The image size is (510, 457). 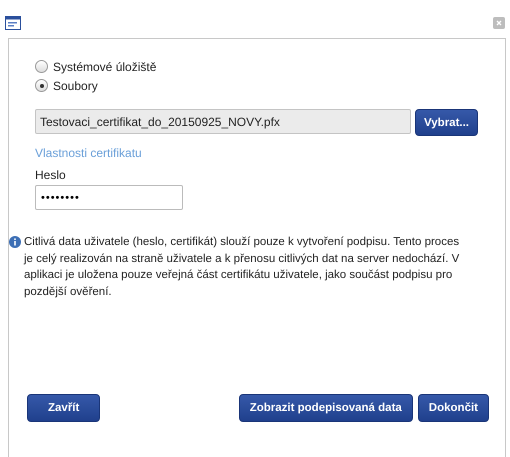 What do you see at coordinates (223, 121) in the screenshot?
I see `file-field: Testovaci_certifikat_do_20150925_NOVY.pfx` at bounding box center [223, 121].